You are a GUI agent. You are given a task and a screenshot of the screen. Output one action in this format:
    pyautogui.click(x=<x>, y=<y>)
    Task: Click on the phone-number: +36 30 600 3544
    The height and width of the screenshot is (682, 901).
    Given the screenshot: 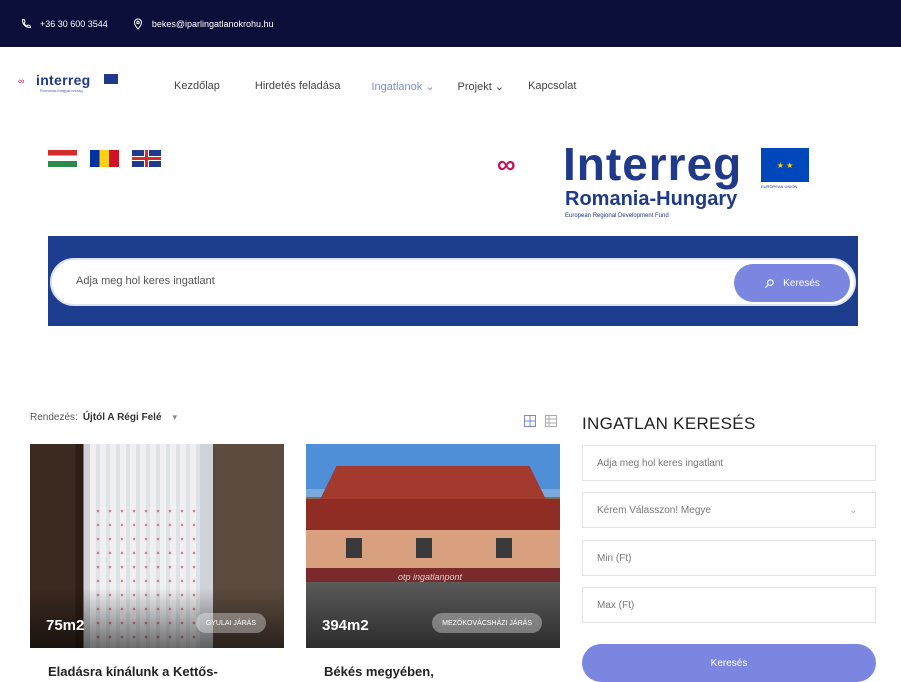 What is the action you would take?
    pyautogui.click(x=74, y=23)
    